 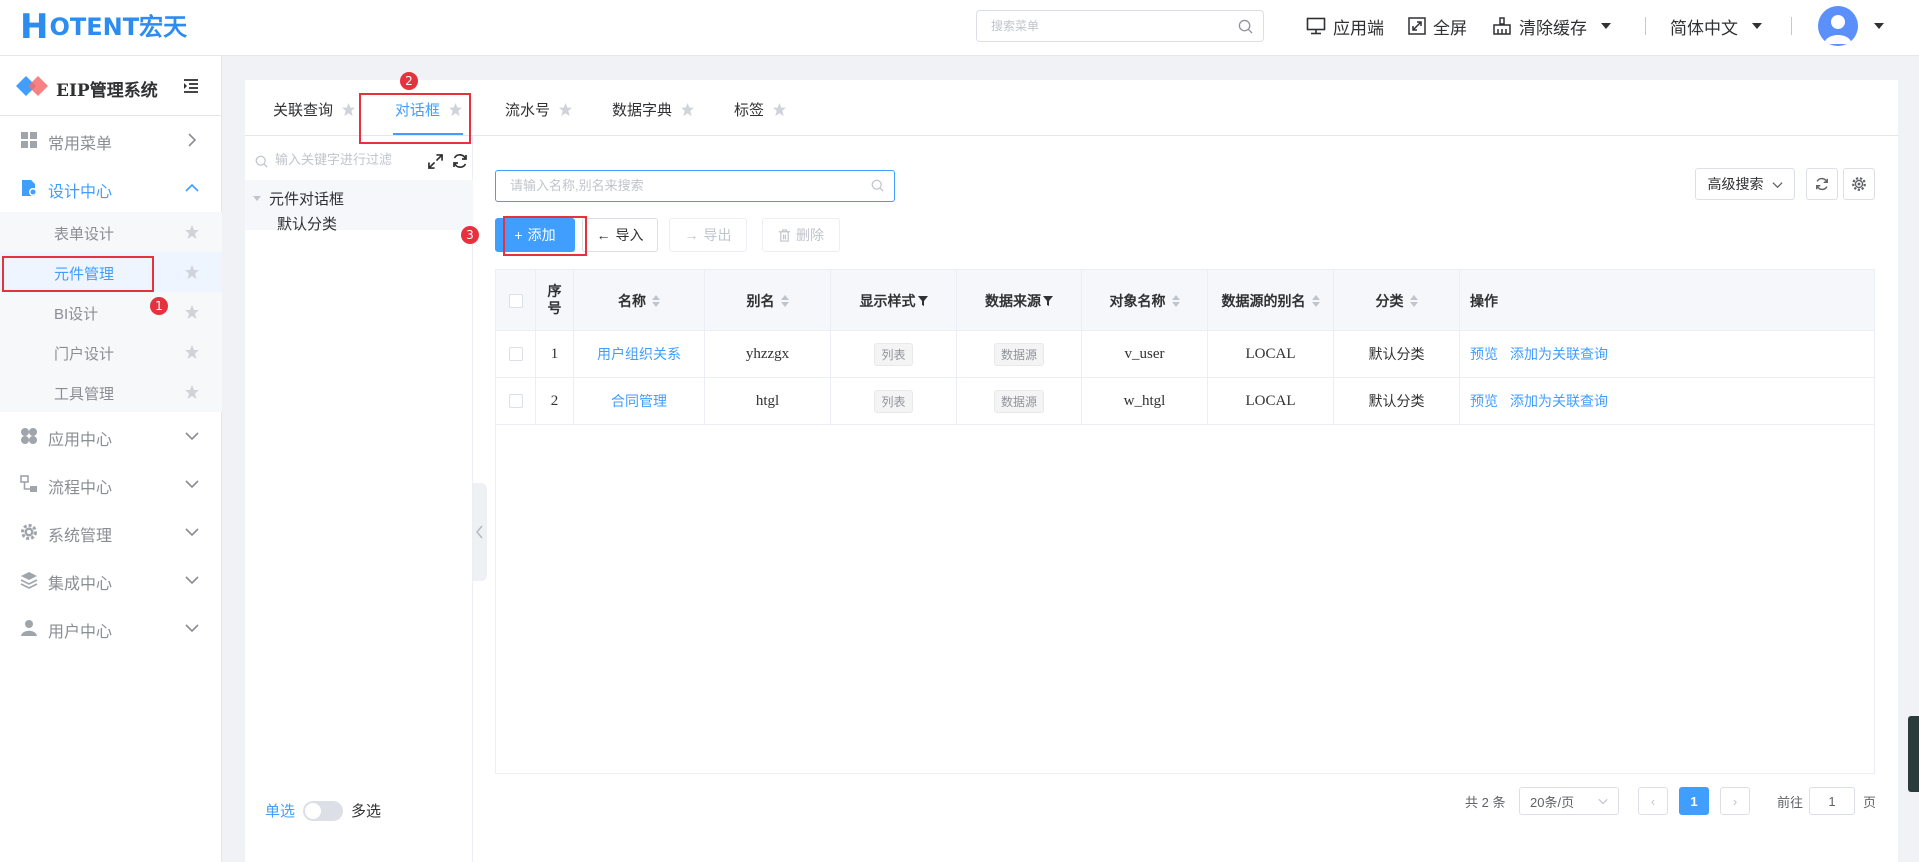 I want to click on sidebar-item-system-management: 系统管理, so click(x=111, y=532).